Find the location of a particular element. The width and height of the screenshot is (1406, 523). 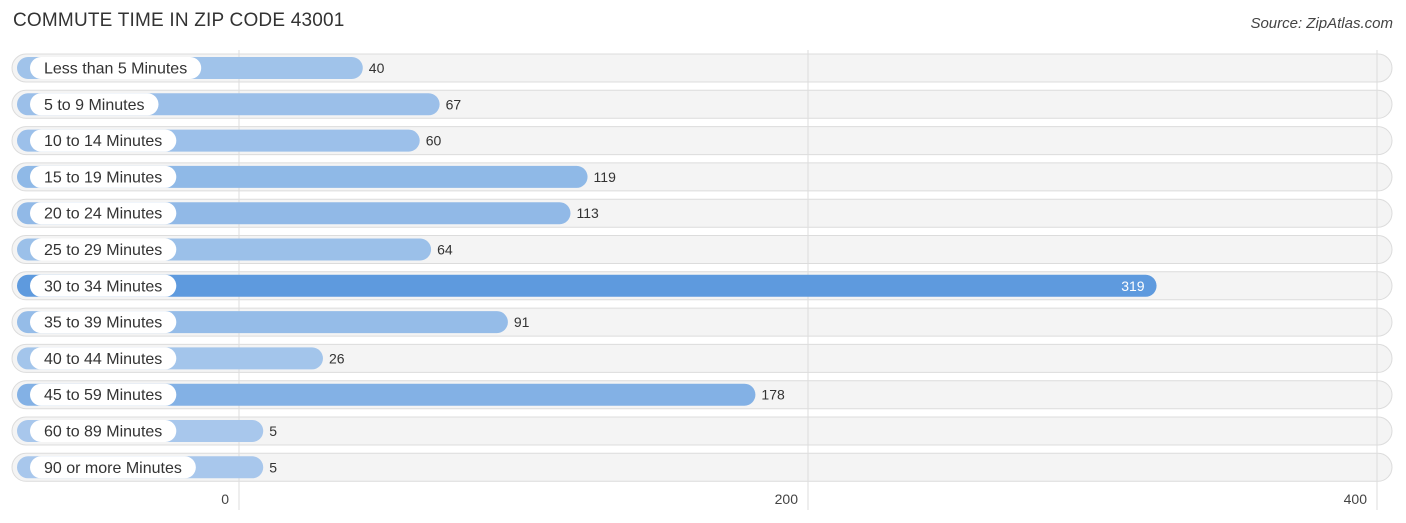

category-label: 45 to 59 Minutes is located at coordinates (103, 395).